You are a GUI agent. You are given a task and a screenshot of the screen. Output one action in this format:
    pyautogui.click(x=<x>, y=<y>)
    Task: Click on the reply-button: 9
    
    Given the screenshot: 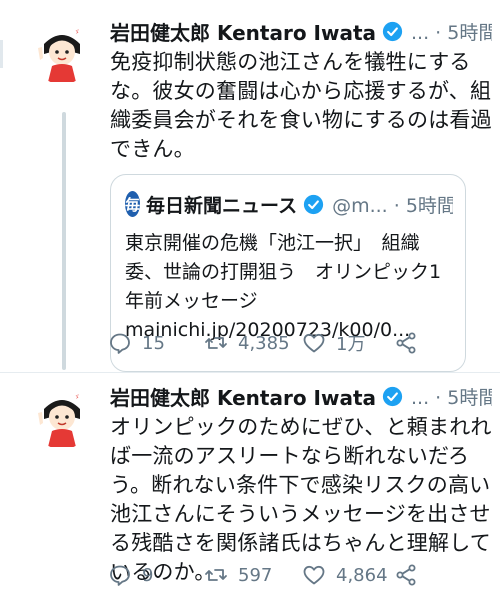 What is the action you would take?
    pyautogui.click(x=156, y=575)
    